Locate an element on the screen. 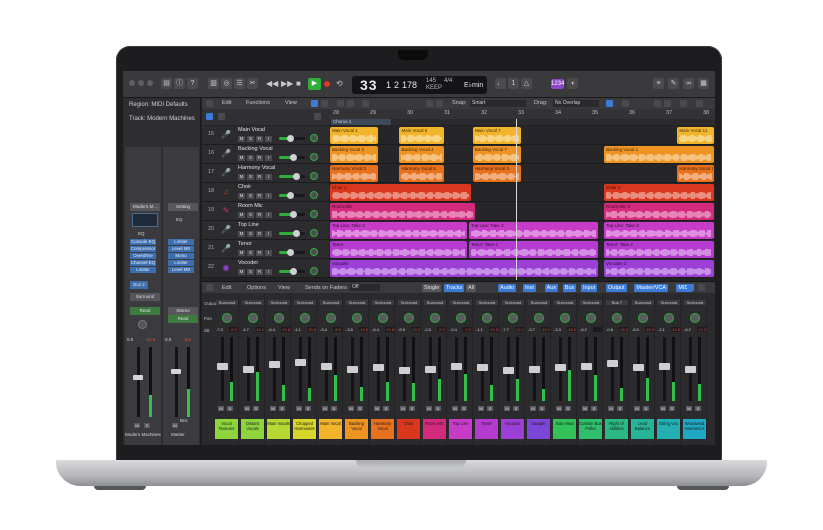 The image size is (823, 530). audio-region: Harmony Vocal 1 is located at coordinates (695, 173).